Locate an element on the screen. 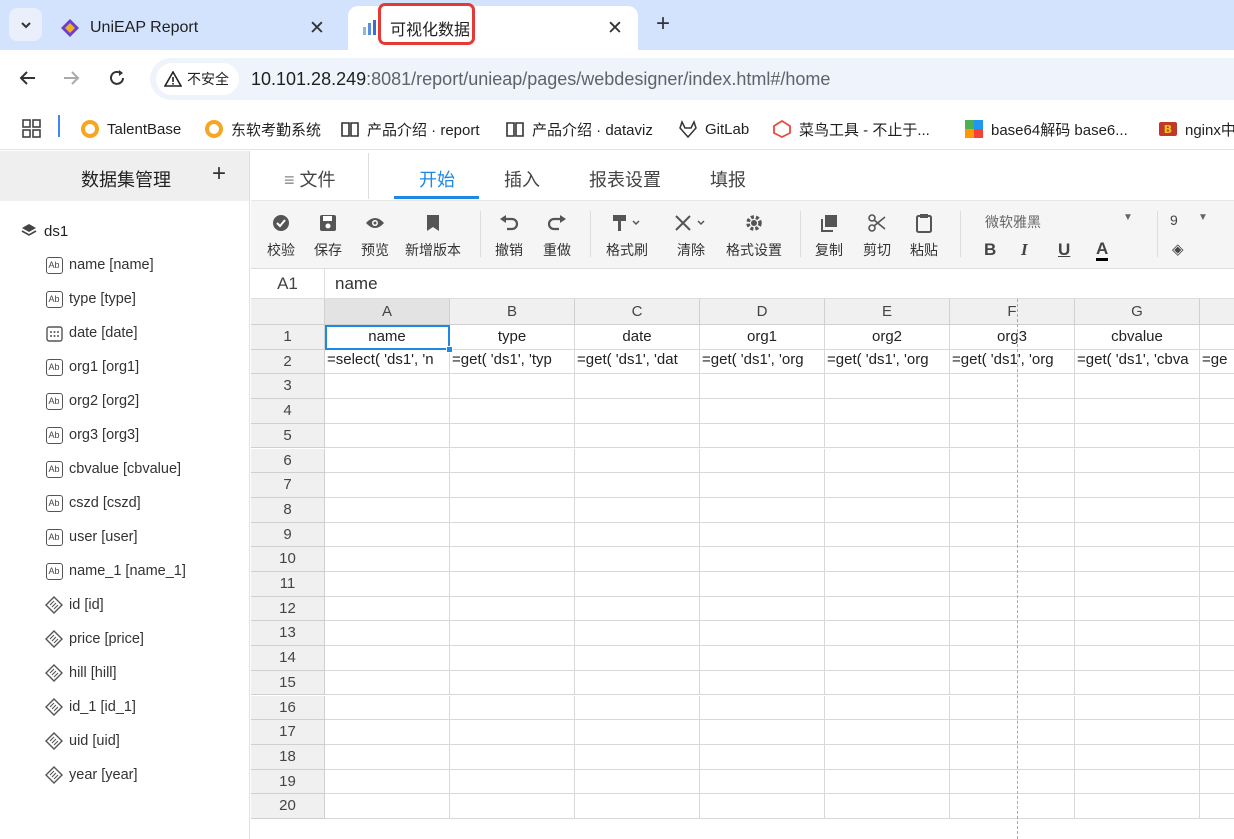  column-header: C is located at coordinates (637, 312).